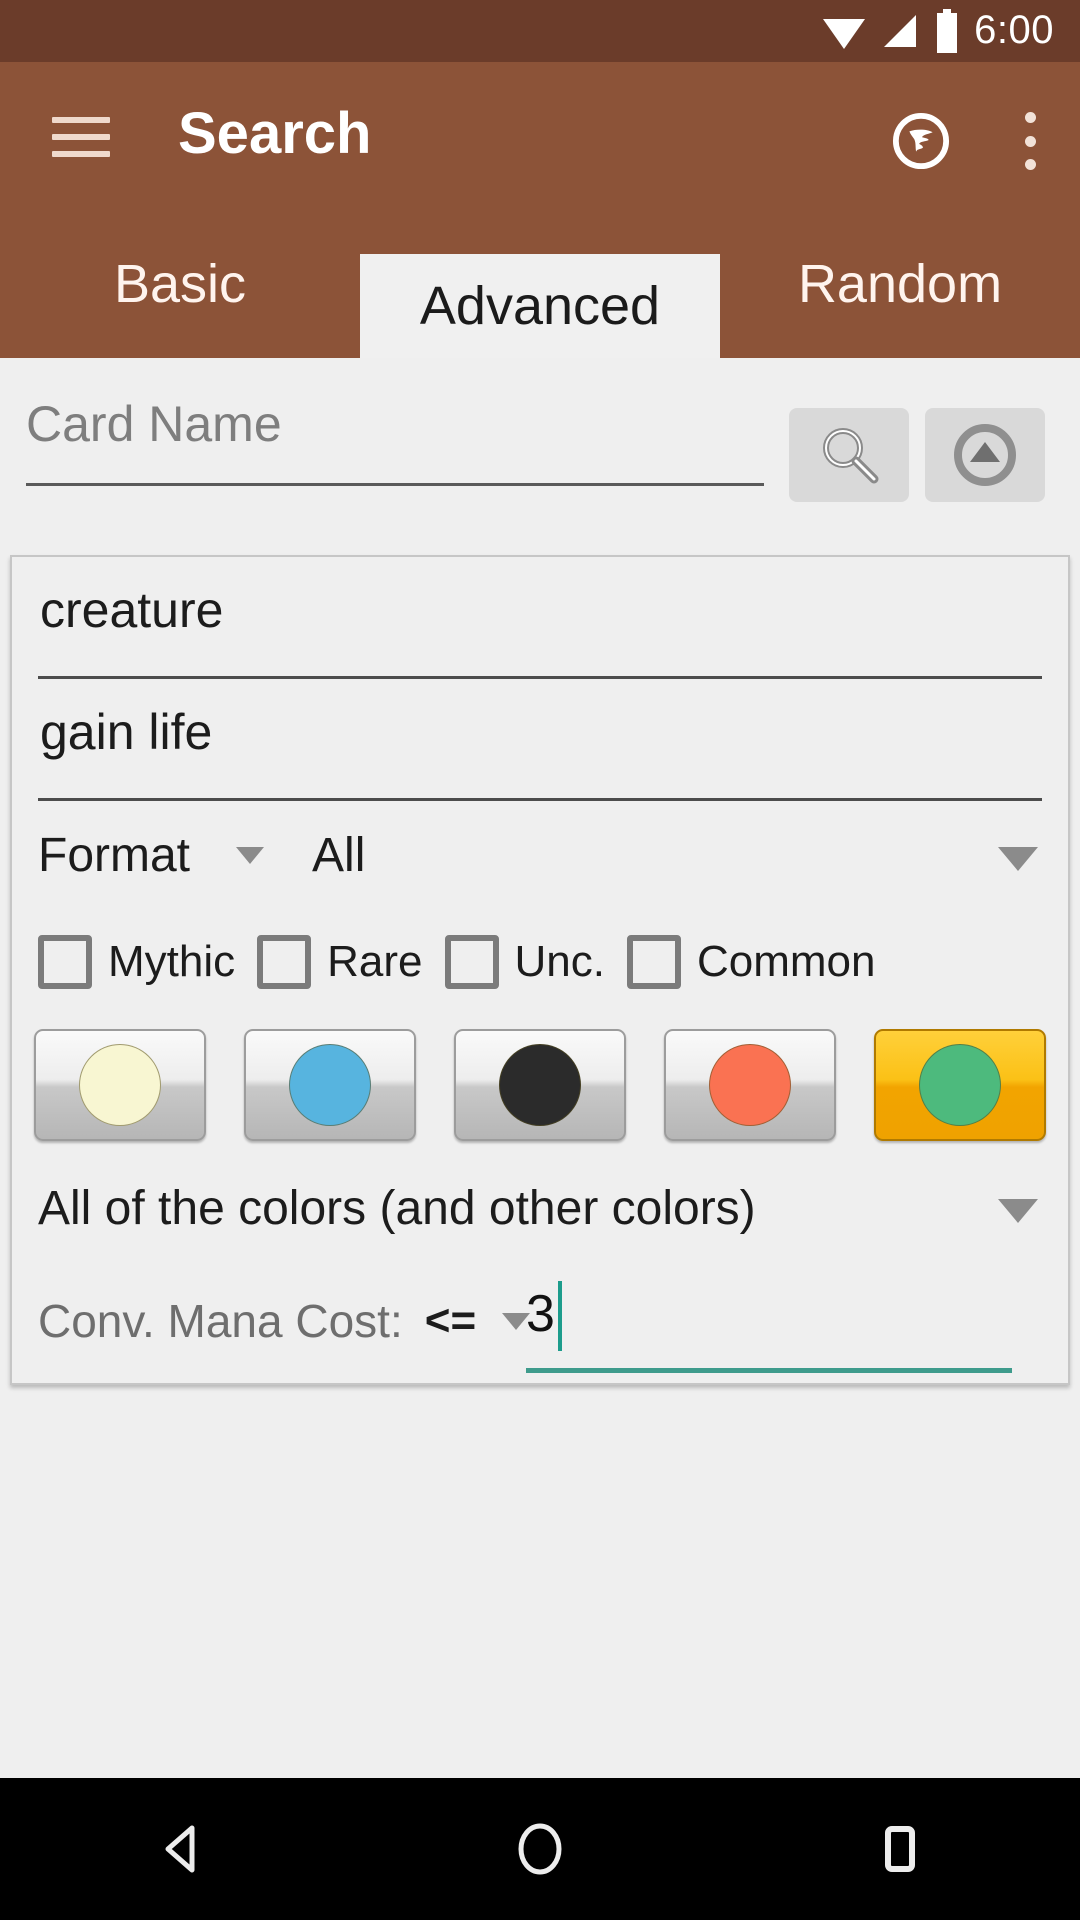  I want to click on home-nav-icon, so click(540, 1849).